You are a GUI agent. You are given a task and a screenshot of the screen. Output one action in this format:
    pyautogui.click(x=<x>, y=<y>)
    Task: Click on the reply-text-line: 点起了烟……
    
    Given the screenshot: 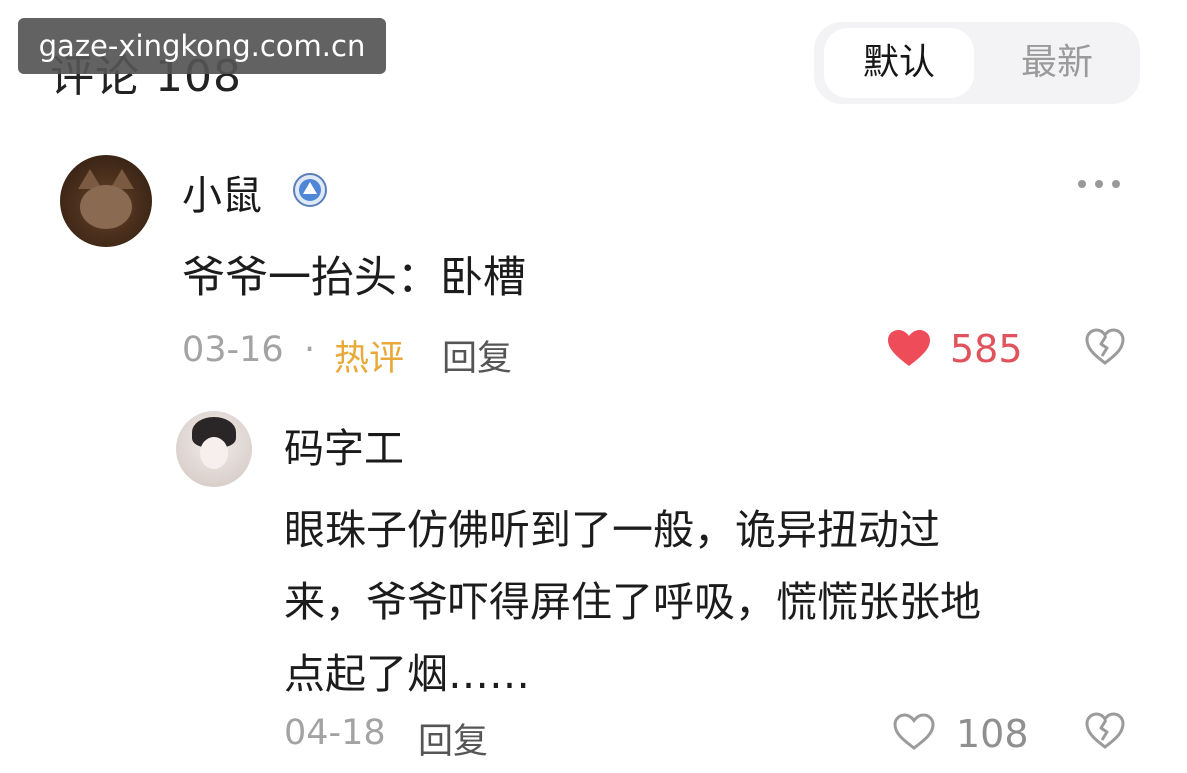 What is the action you would take?
    pyautogui.click(x=407, y=674)
    